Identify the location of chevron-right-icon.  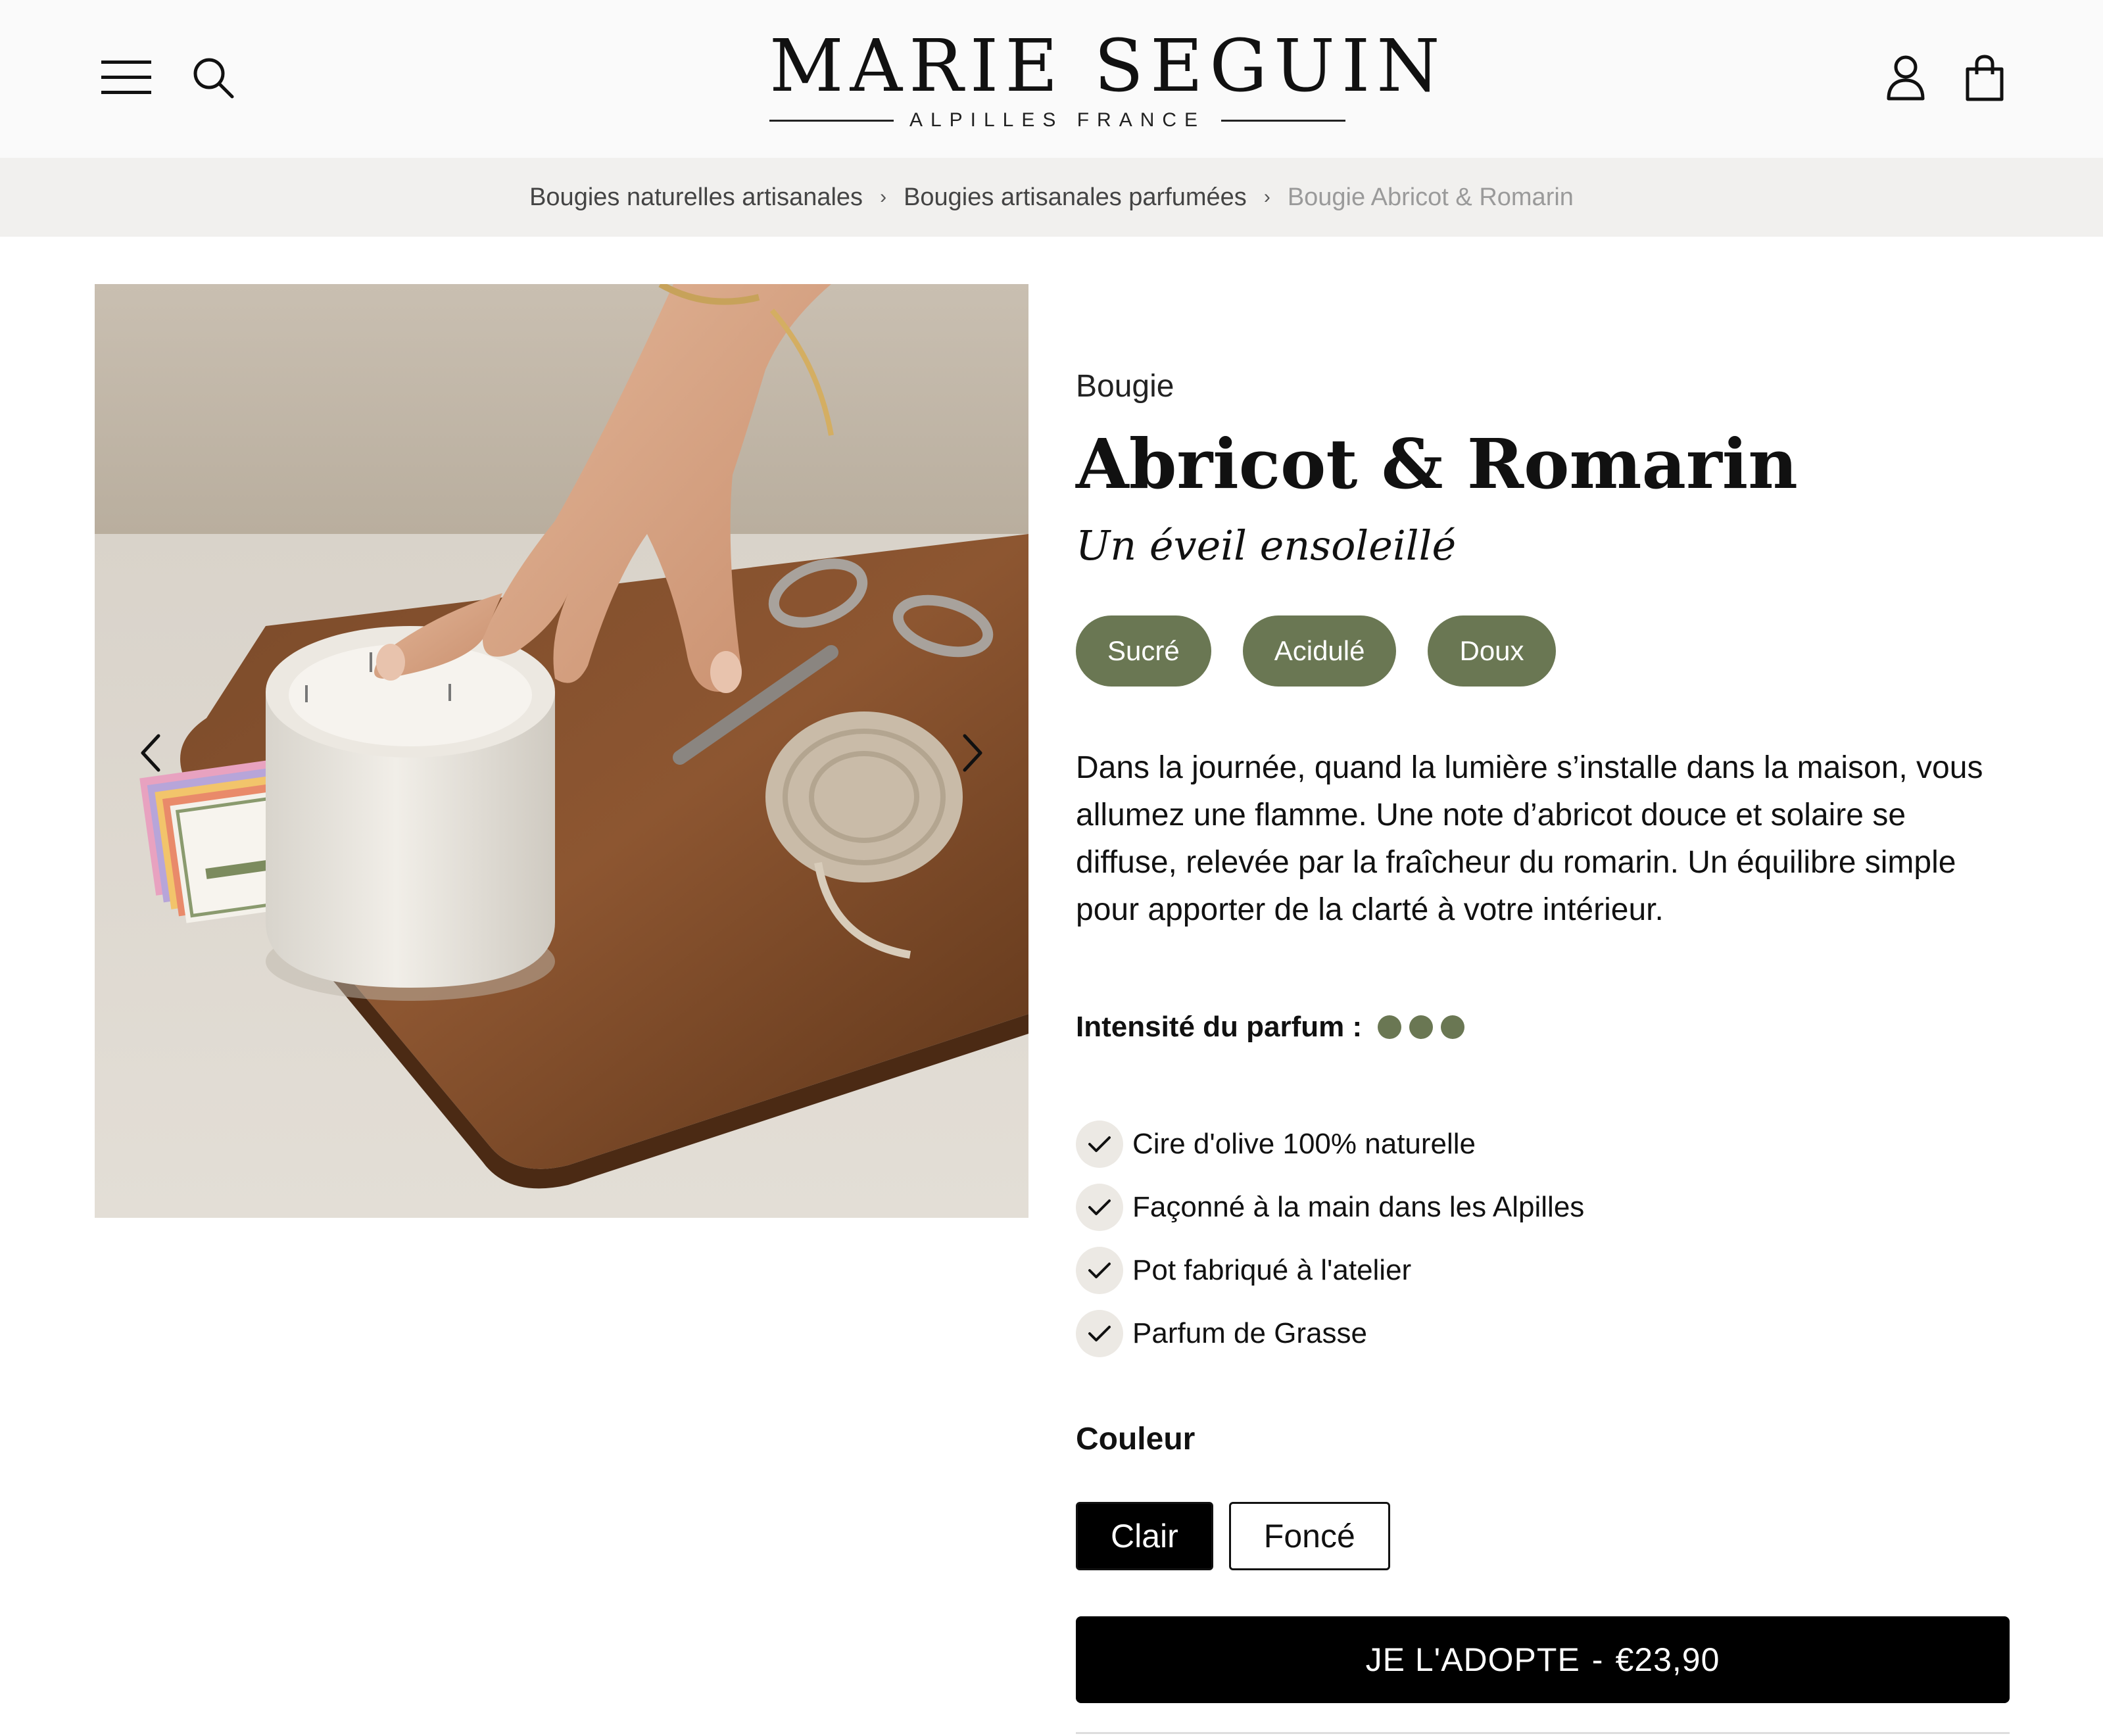
(972, 753).